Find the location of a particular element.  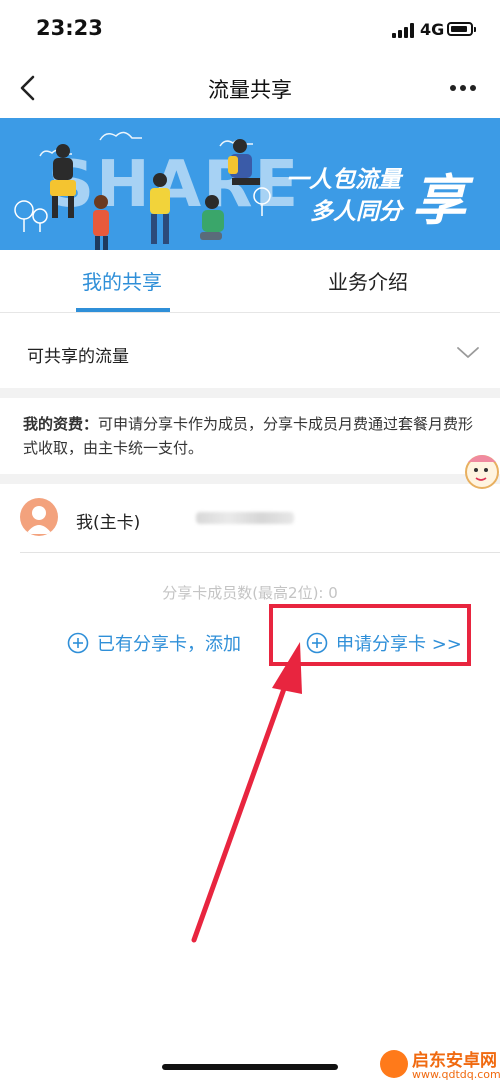

add-existing-card-button: 已有分享卡，添加 is located at coordinates (162, 643).